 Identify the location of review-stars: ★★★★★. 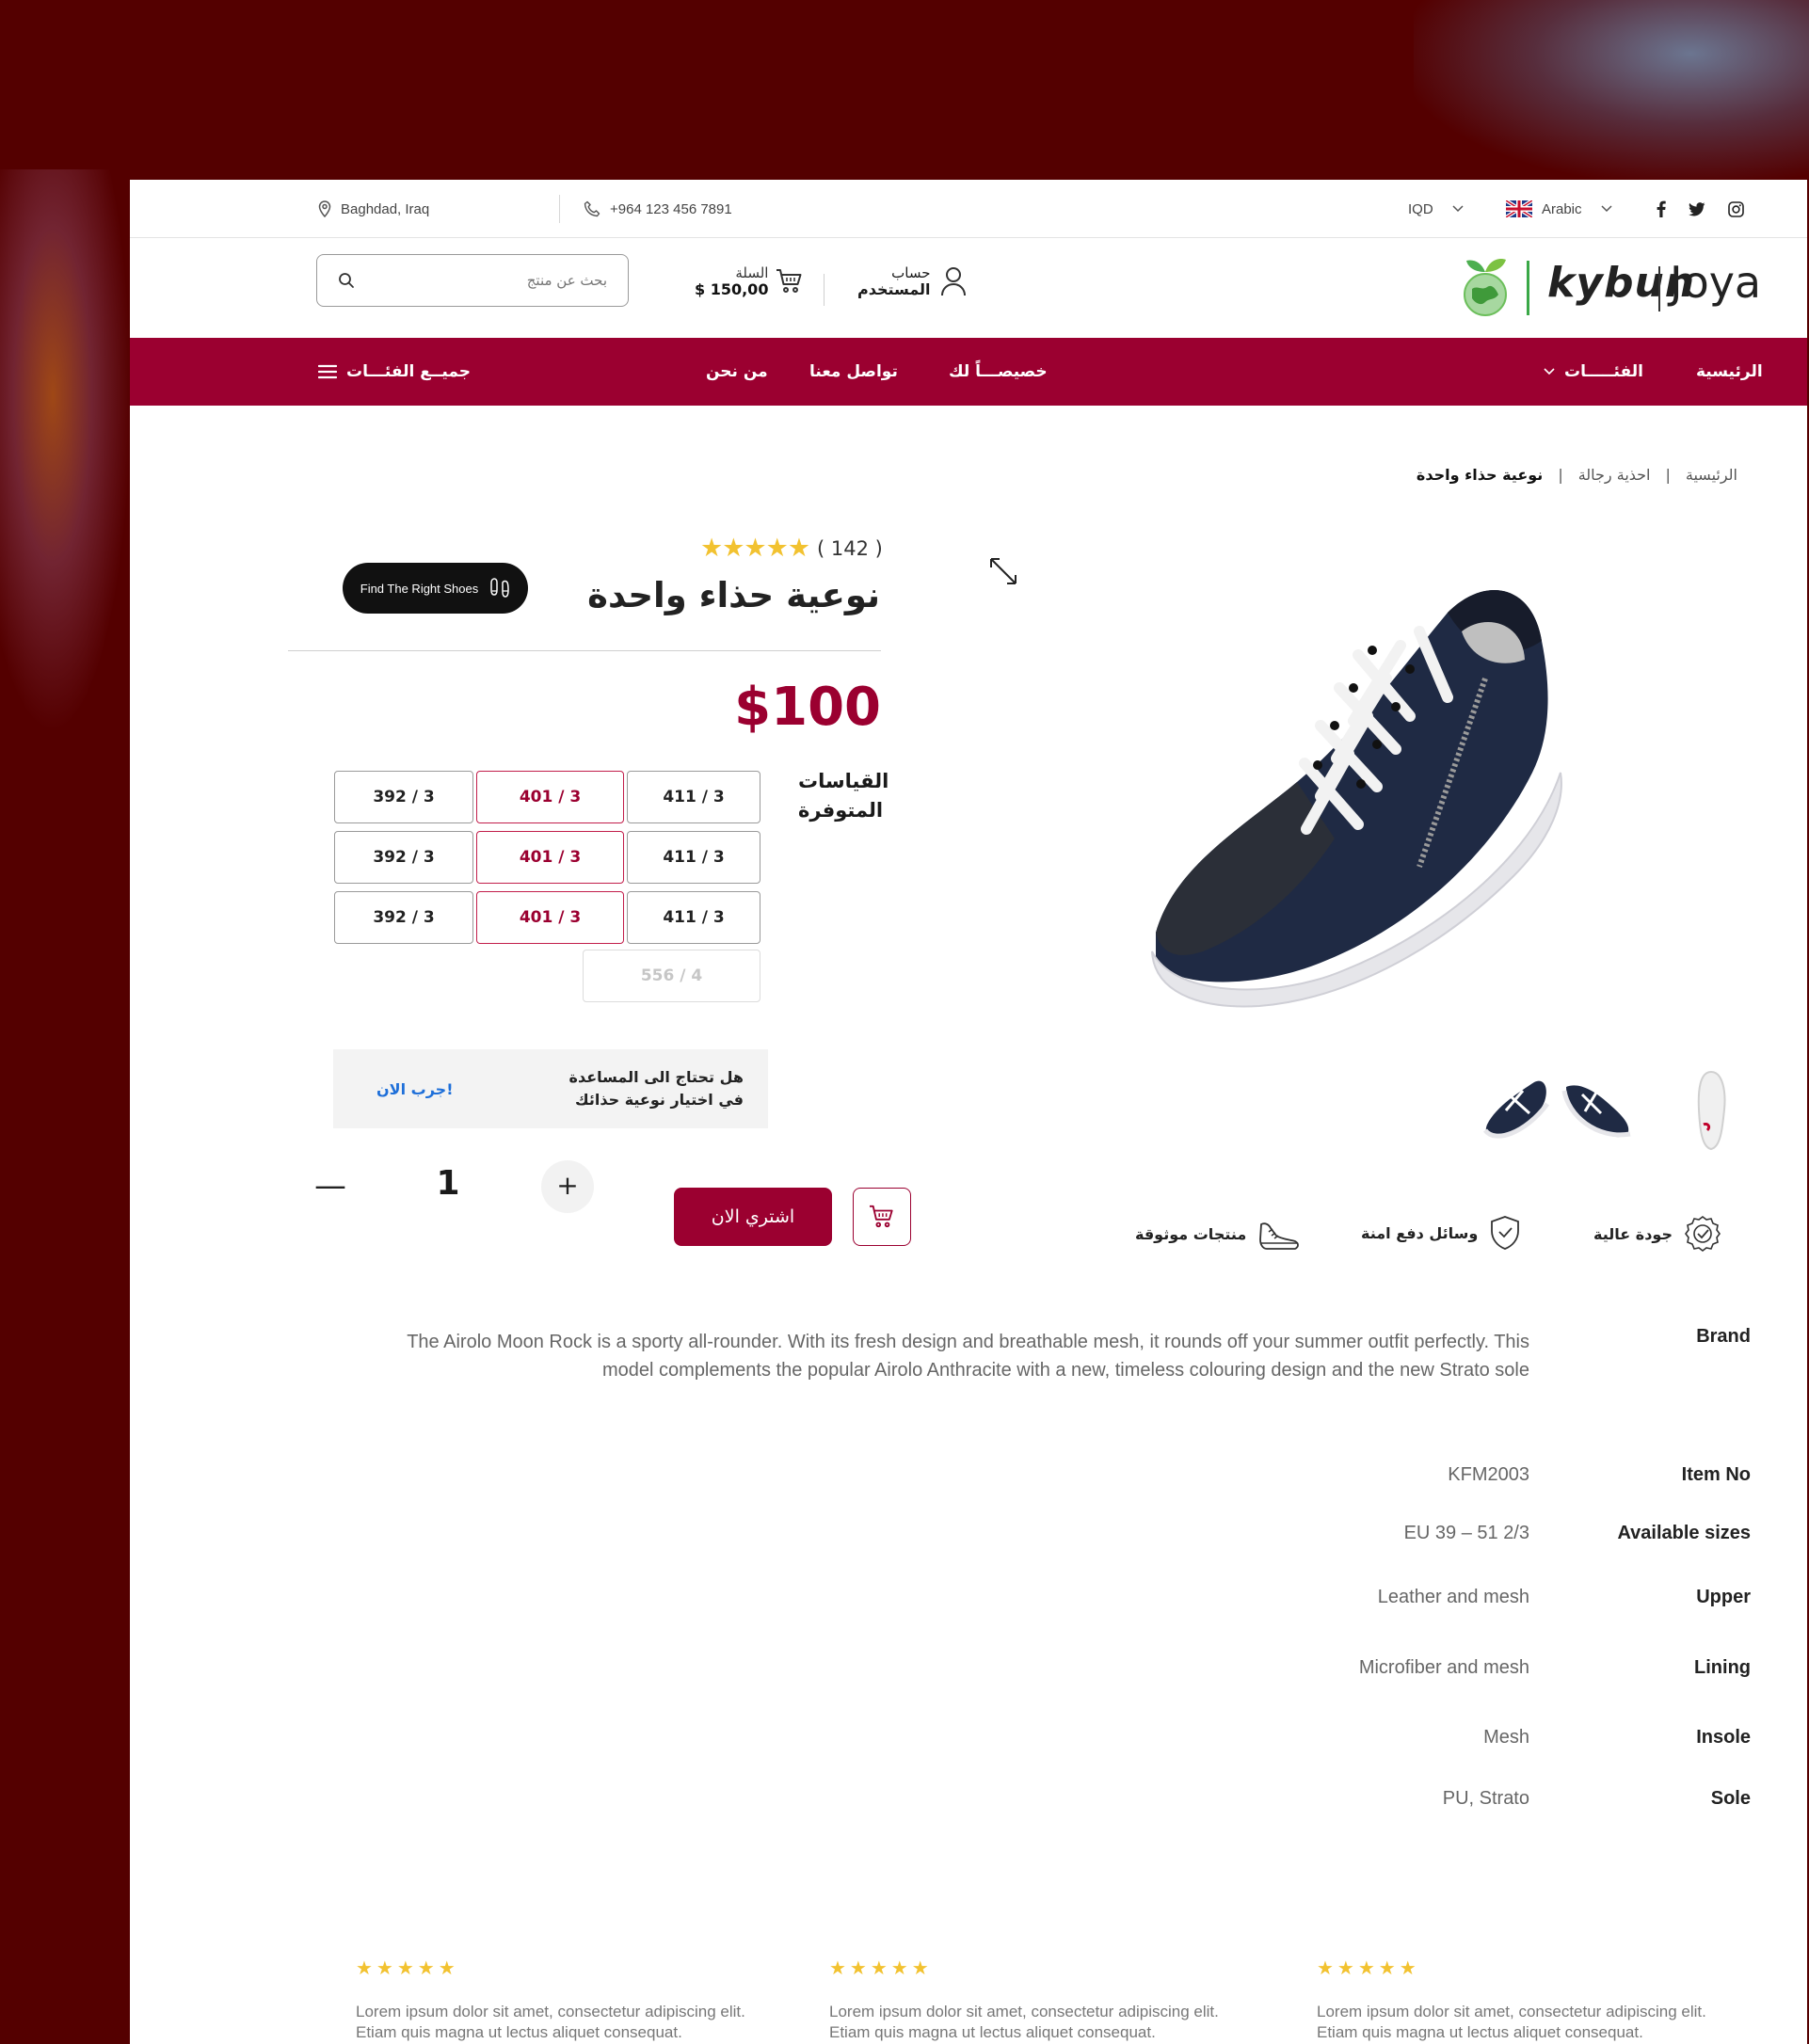
(408, 1968).